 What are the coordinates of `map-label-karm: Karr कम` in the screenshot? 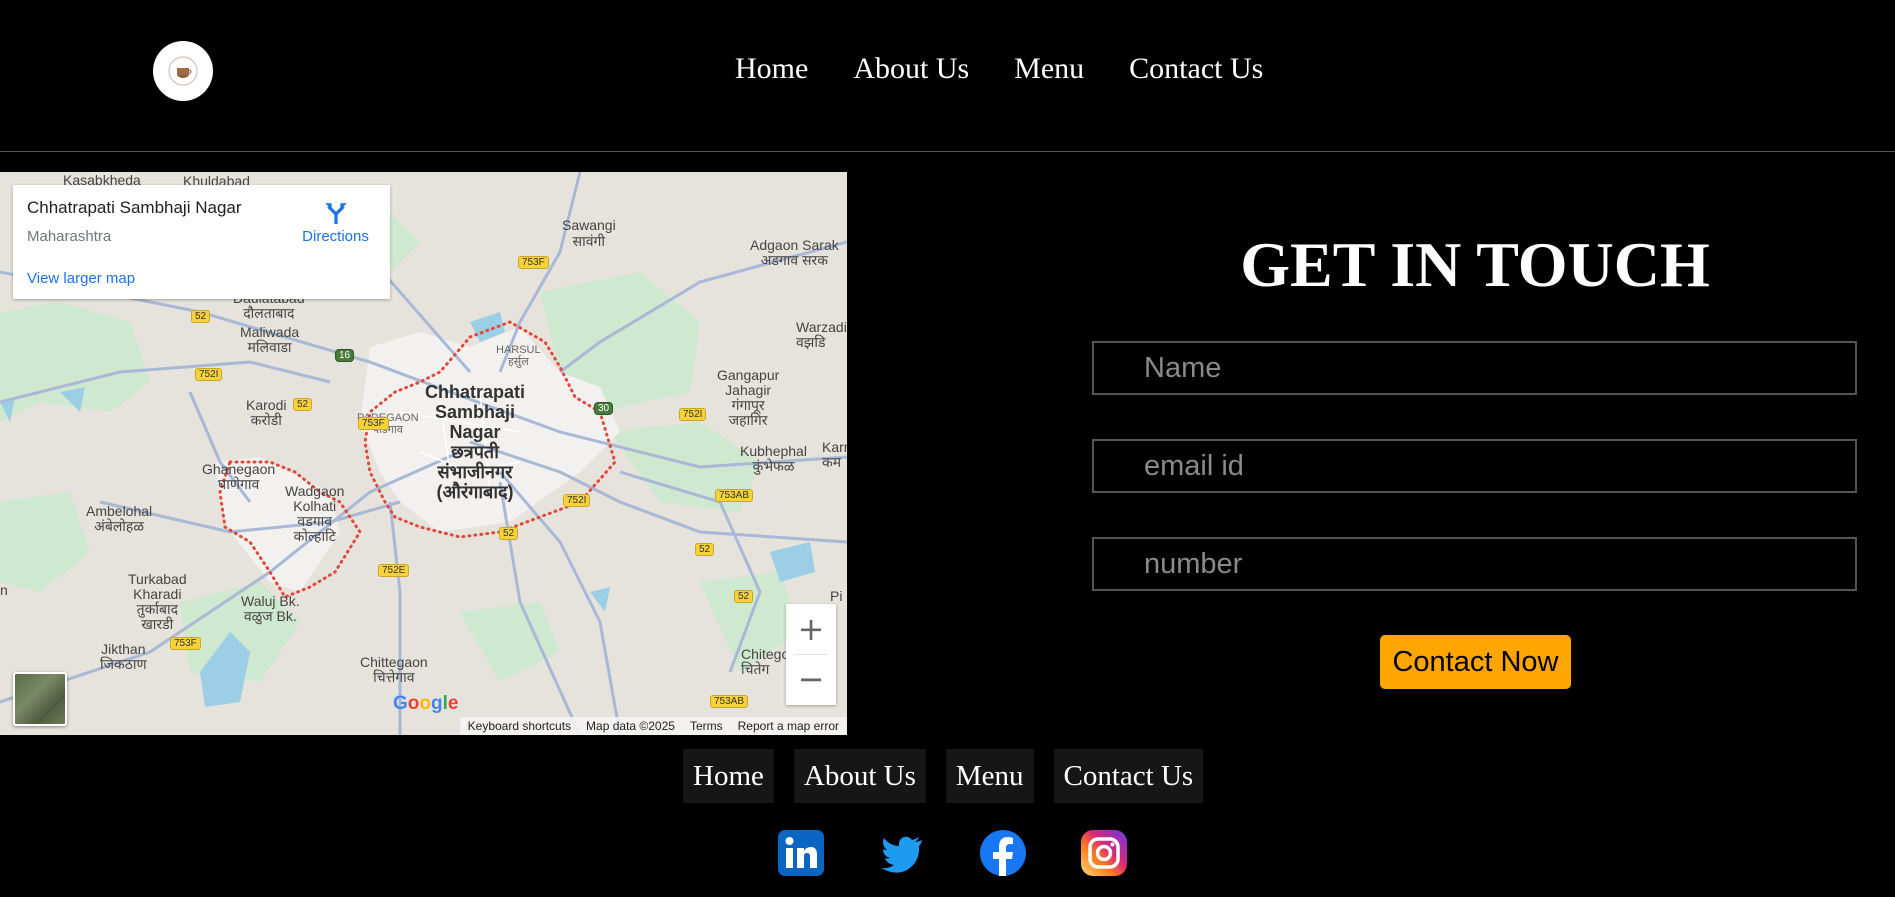 It's located at (834, 454).